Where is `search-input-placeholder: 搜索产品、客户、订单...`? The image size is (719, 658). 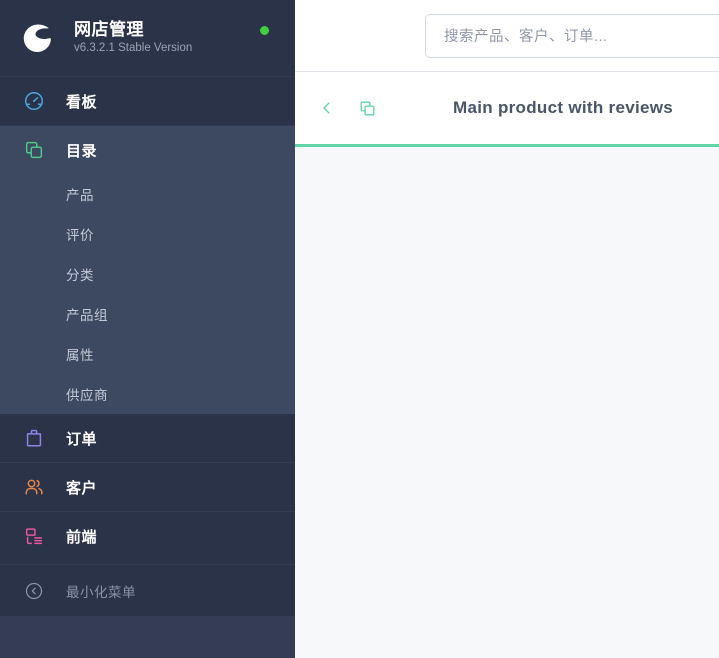
search-input-placeholder: 搜索产品、客户、订单... is located at coordinates (526, 37).